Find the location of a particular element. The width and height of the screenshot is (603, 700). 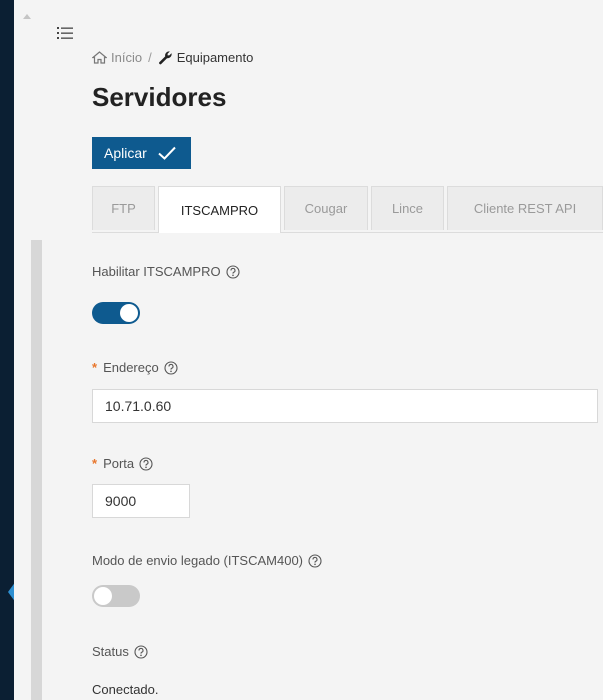

legacy-mode-label: Modo de envio legado (ITSCAM400) is located at coordinates (207, 560).